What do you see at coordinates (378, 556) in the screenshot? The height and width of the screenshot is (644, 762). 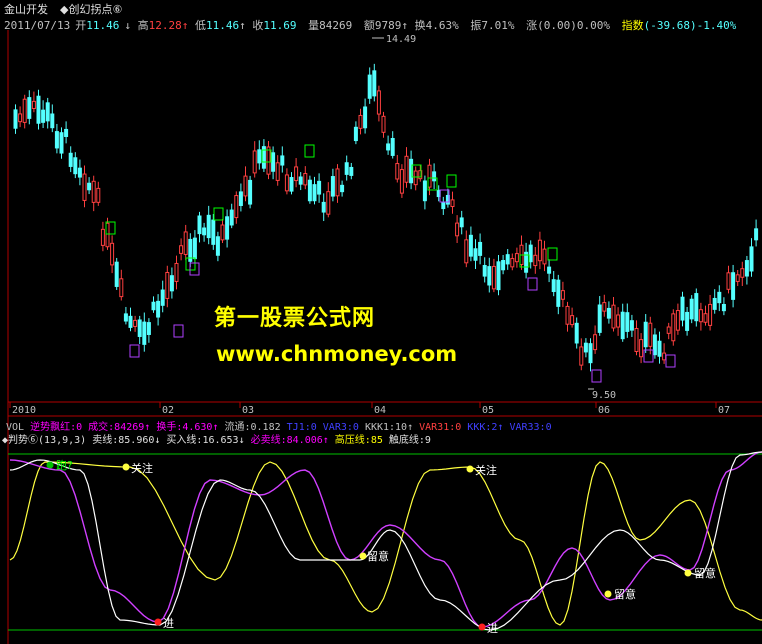 I see `watch-signal-label-1: 留意` at bounding box center [378, 556].